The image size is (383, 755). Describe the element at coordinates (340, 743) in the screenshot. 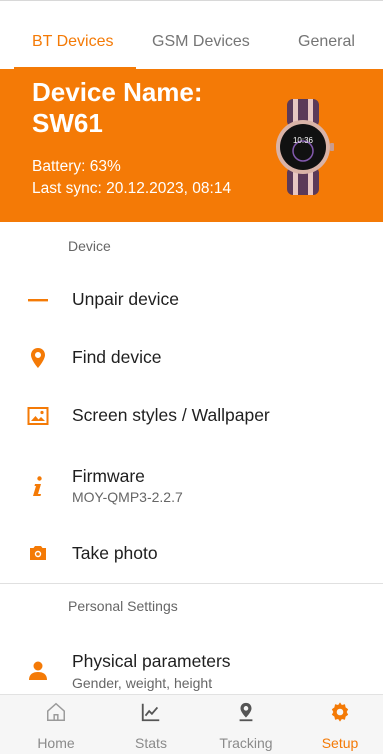

I see `nav-setup-label: Setup` at that location.